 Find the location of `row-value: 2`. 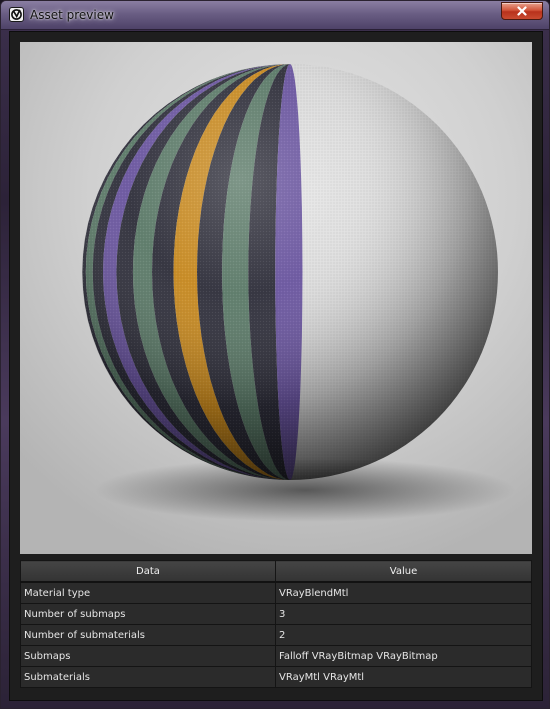

row-value: 2 is located at coordinates (403, 635).